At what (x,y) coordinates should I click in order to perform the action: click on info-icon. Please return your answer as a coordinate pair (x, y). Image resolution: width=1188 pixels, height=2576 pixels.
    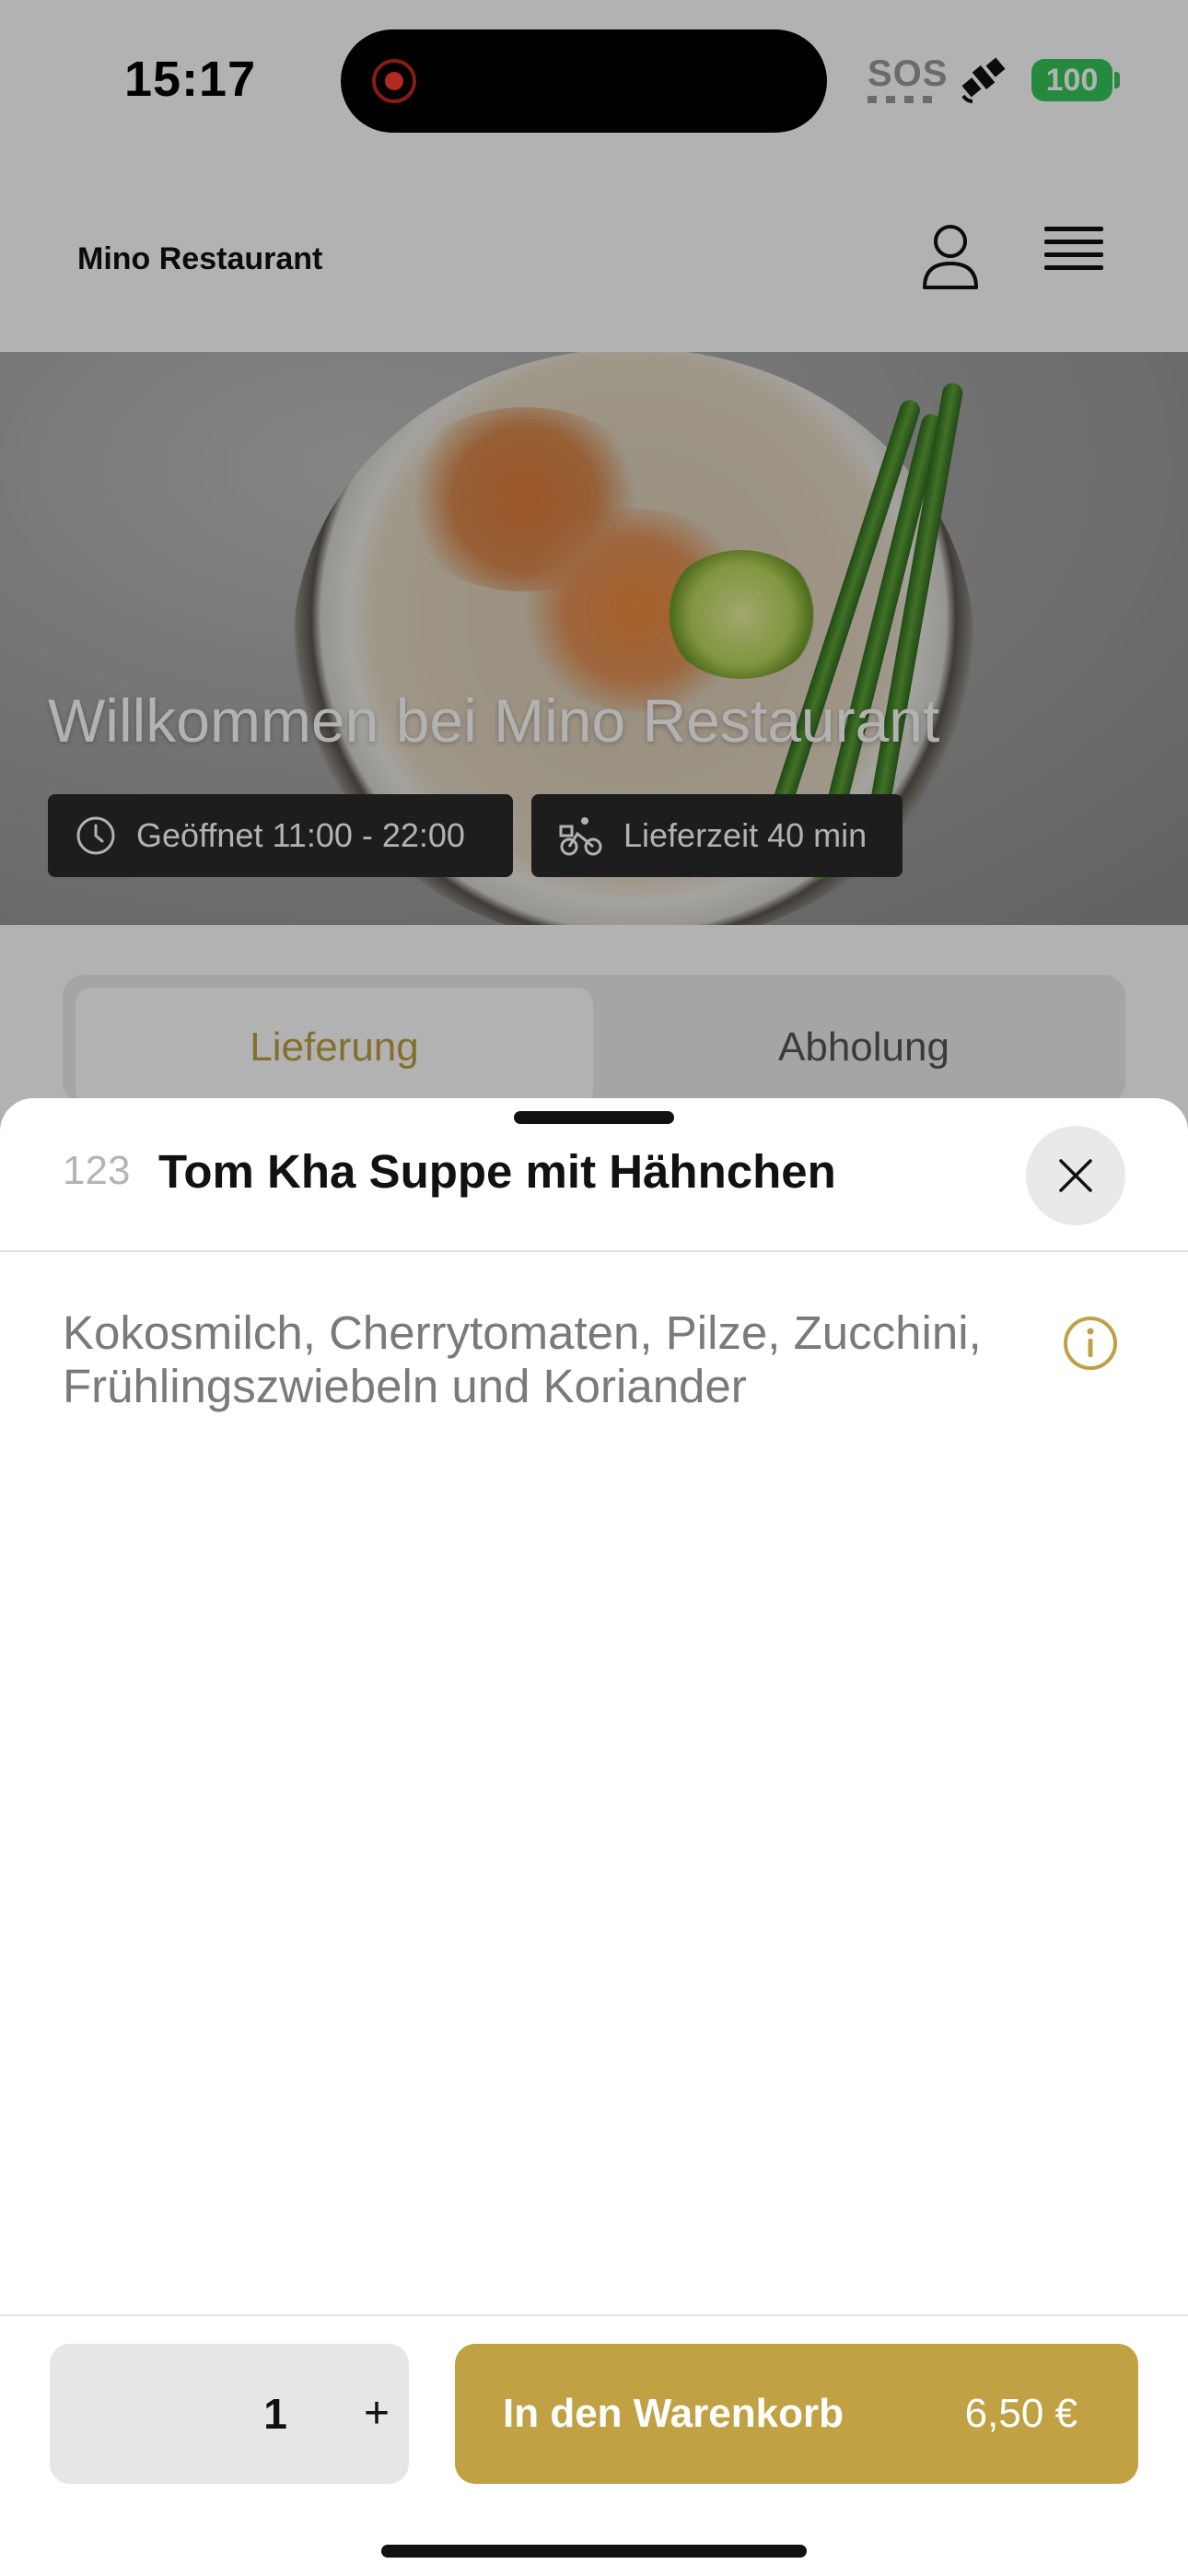
    Looking at the image, I should click on (1091, 1343).